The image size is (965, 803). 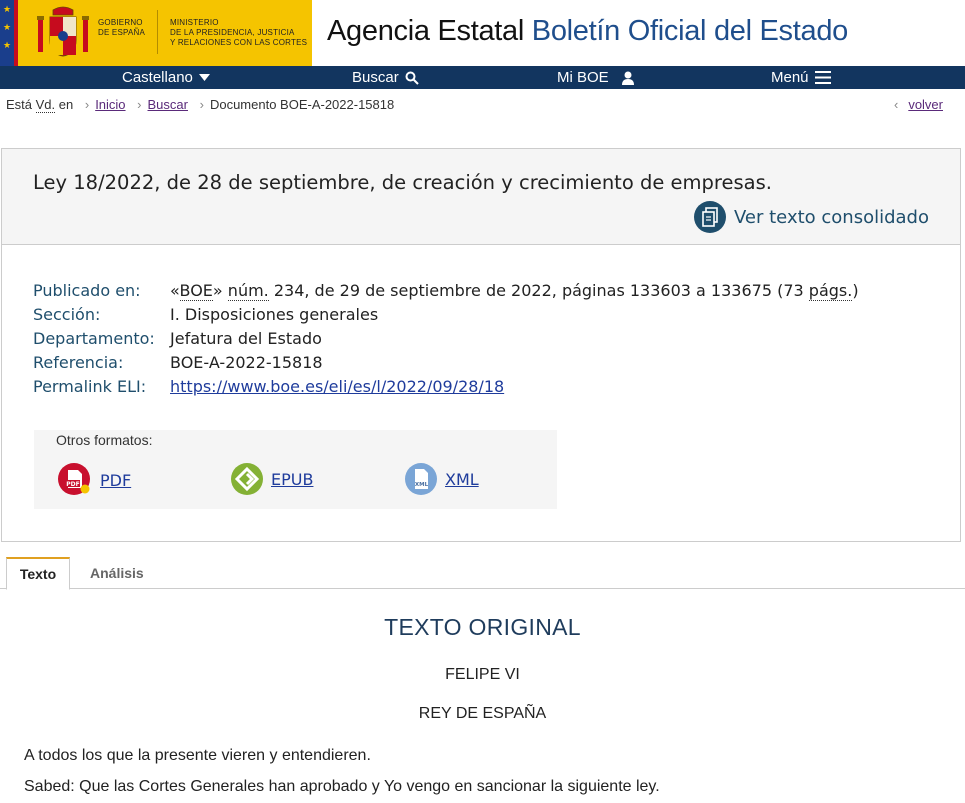 What do you see at coordinates (482, 573) in the screenshot?
I see `document-tabs: Texto Análisis` at bounding box center [482, 573].